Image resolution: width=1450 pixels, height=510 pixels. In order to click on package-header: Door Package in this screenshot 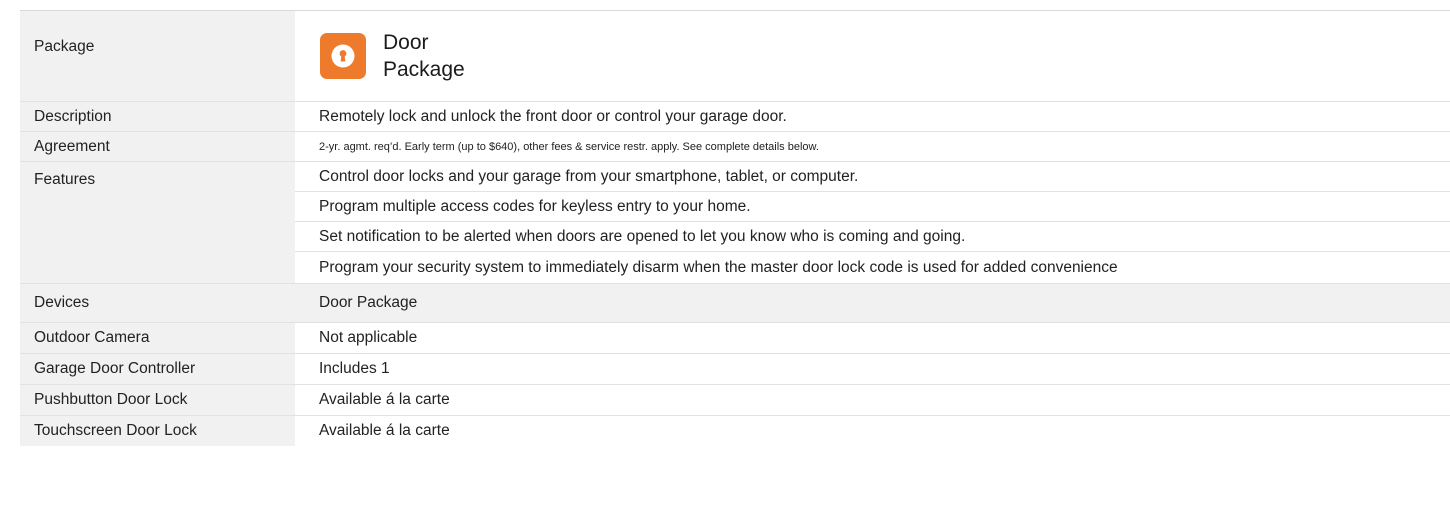, I will do `click(872, 56)`.